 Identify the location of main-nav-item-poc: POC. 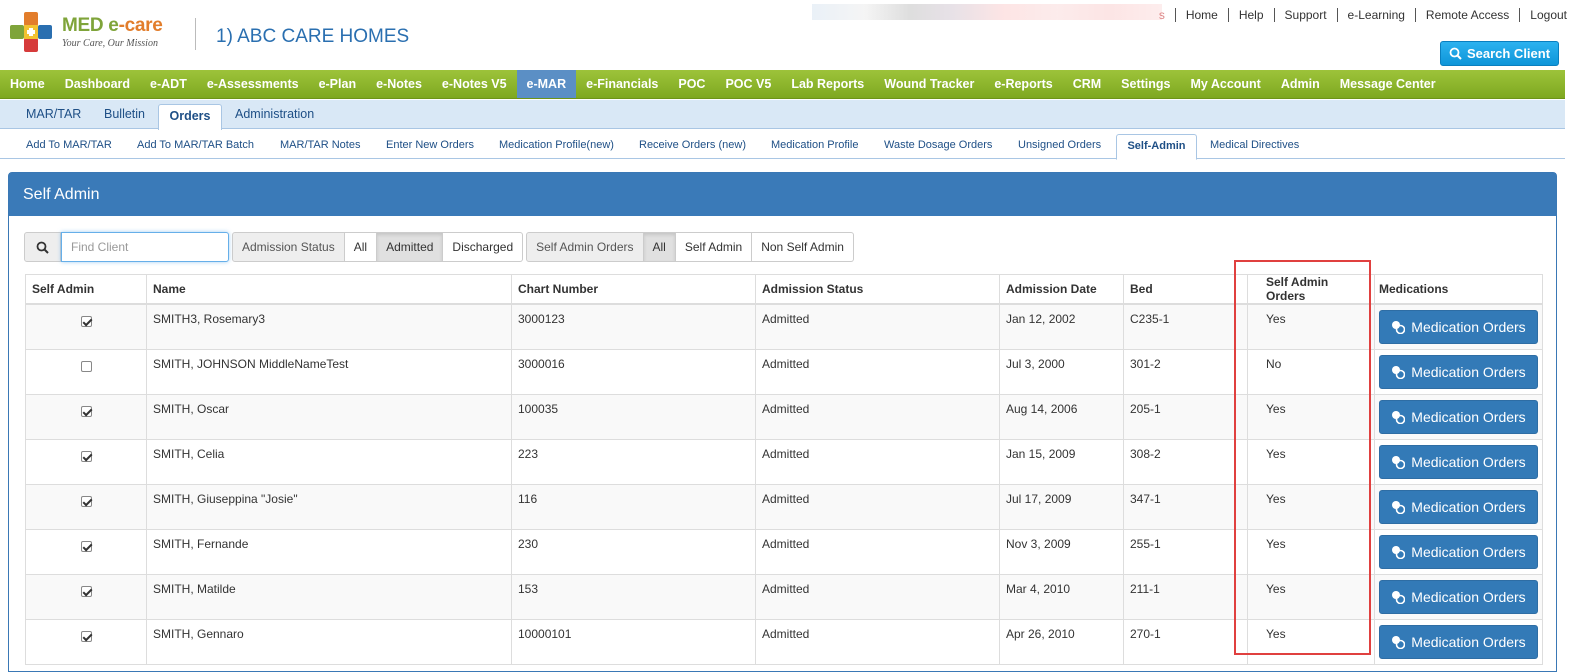
(691, 84).